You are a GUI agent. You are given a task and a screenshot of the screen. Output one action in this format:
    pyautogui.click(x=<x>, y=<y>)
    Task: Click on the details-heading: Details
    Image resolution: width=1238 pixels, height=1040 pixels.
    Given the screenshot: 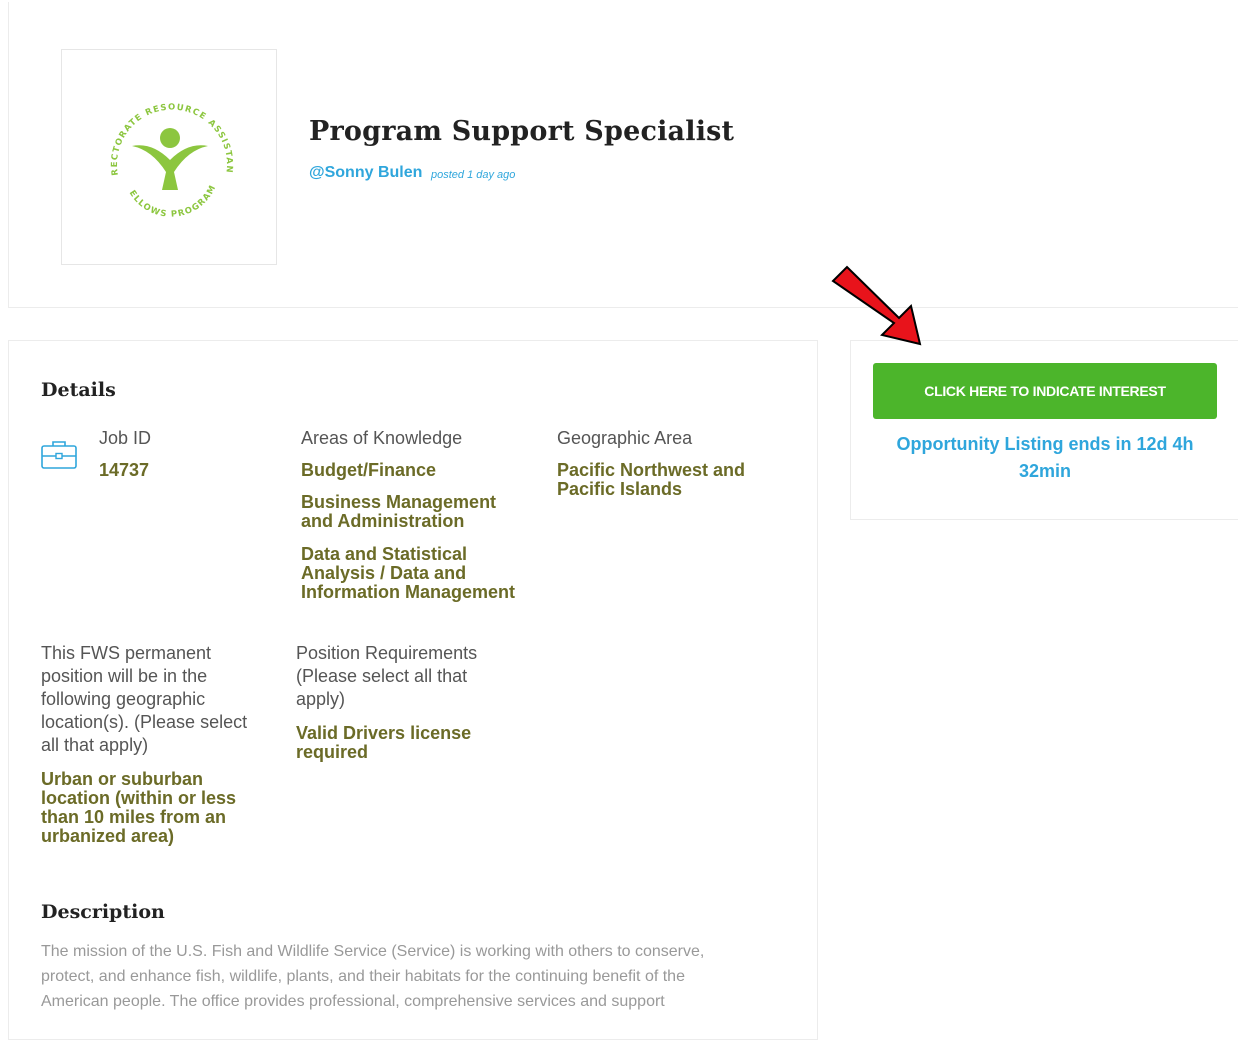 What is the action you would take?
    pyautogui.click(x=78, y=390)
    